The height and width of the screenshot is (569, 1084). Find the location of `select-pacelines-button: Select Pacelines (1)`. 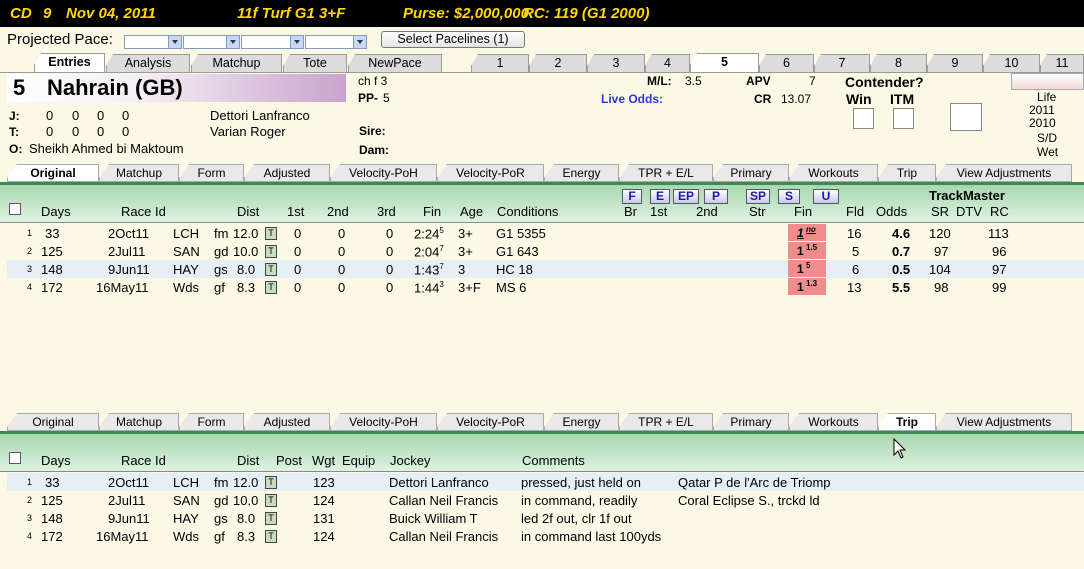

select-pacelines-button: Select Pacelines (1) is located at coordinates (453, 39).